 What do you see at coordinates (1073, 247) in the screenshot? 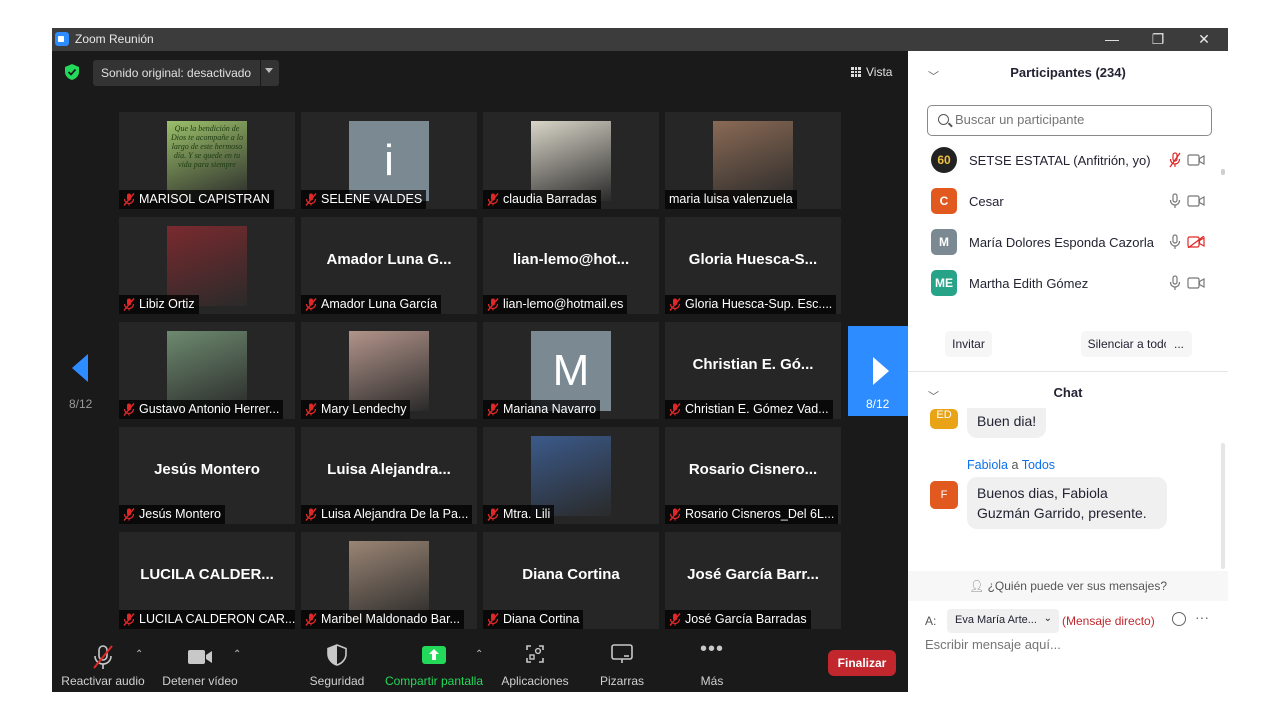
I see `participant-row: M María Dolores Esponda Cazorla` at bounding box center [1073, 247].